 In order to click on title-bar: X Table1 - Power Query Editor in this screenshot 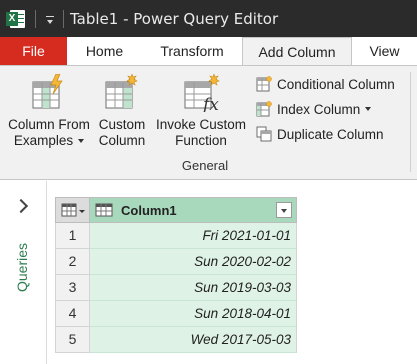, I will do `click(208, 18)`.